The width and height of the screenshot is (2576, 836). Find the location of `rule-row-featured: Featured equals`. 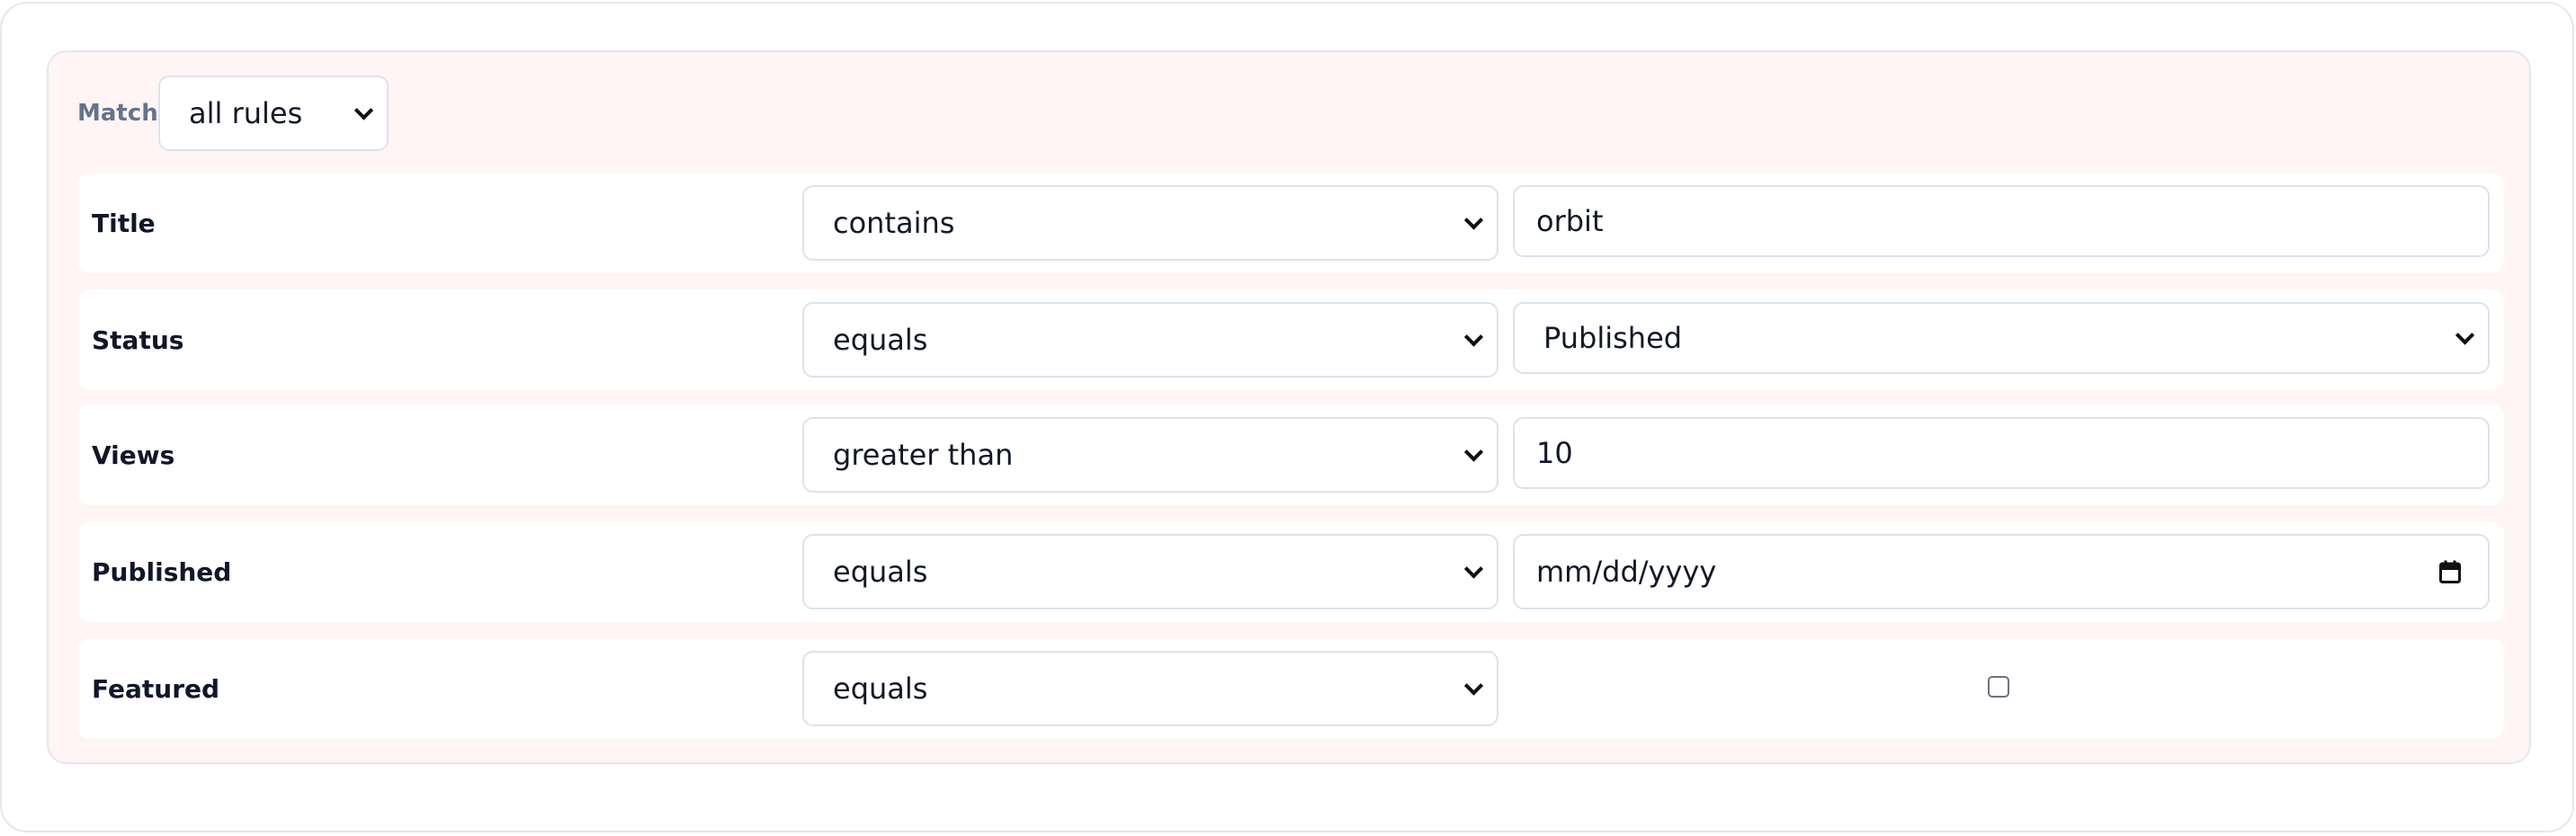

rule-row-featured: Featured equals is located at coordinates (1290, 688).